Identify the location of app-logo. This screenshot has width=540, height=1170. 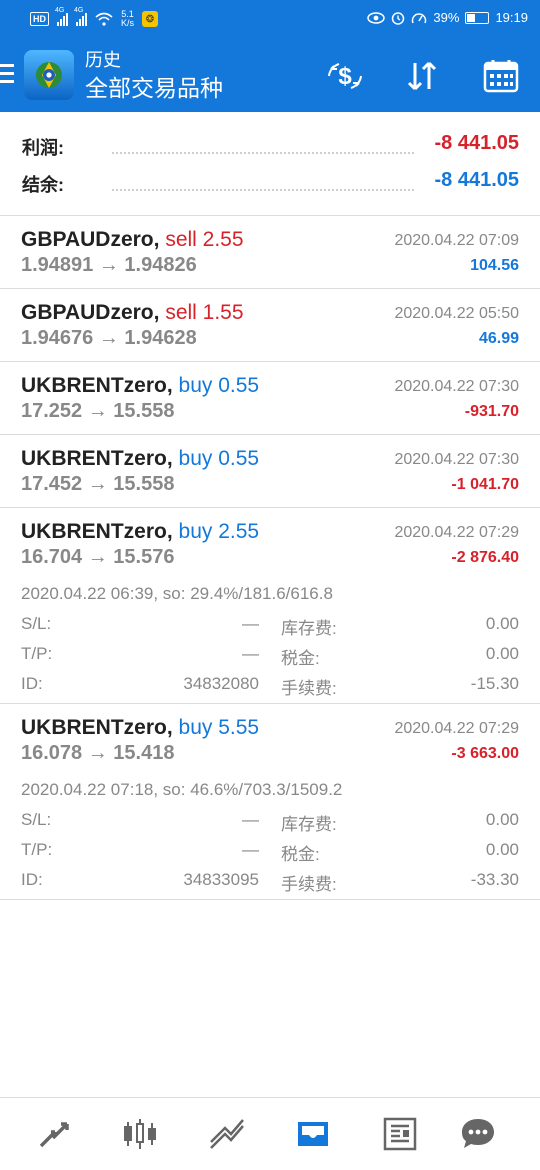
(49, 75).